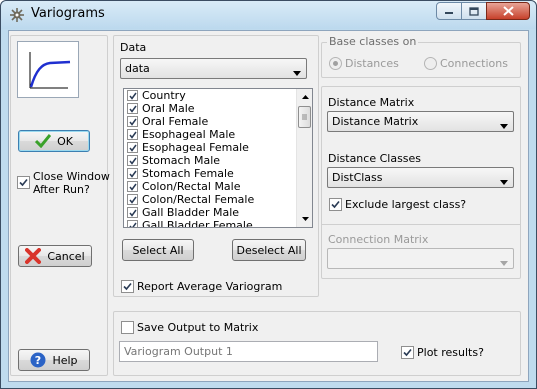  Describe the element at coordinates (210, 199) in the screenshot. I see `list-item: Colon/Rectal Female` at that location.